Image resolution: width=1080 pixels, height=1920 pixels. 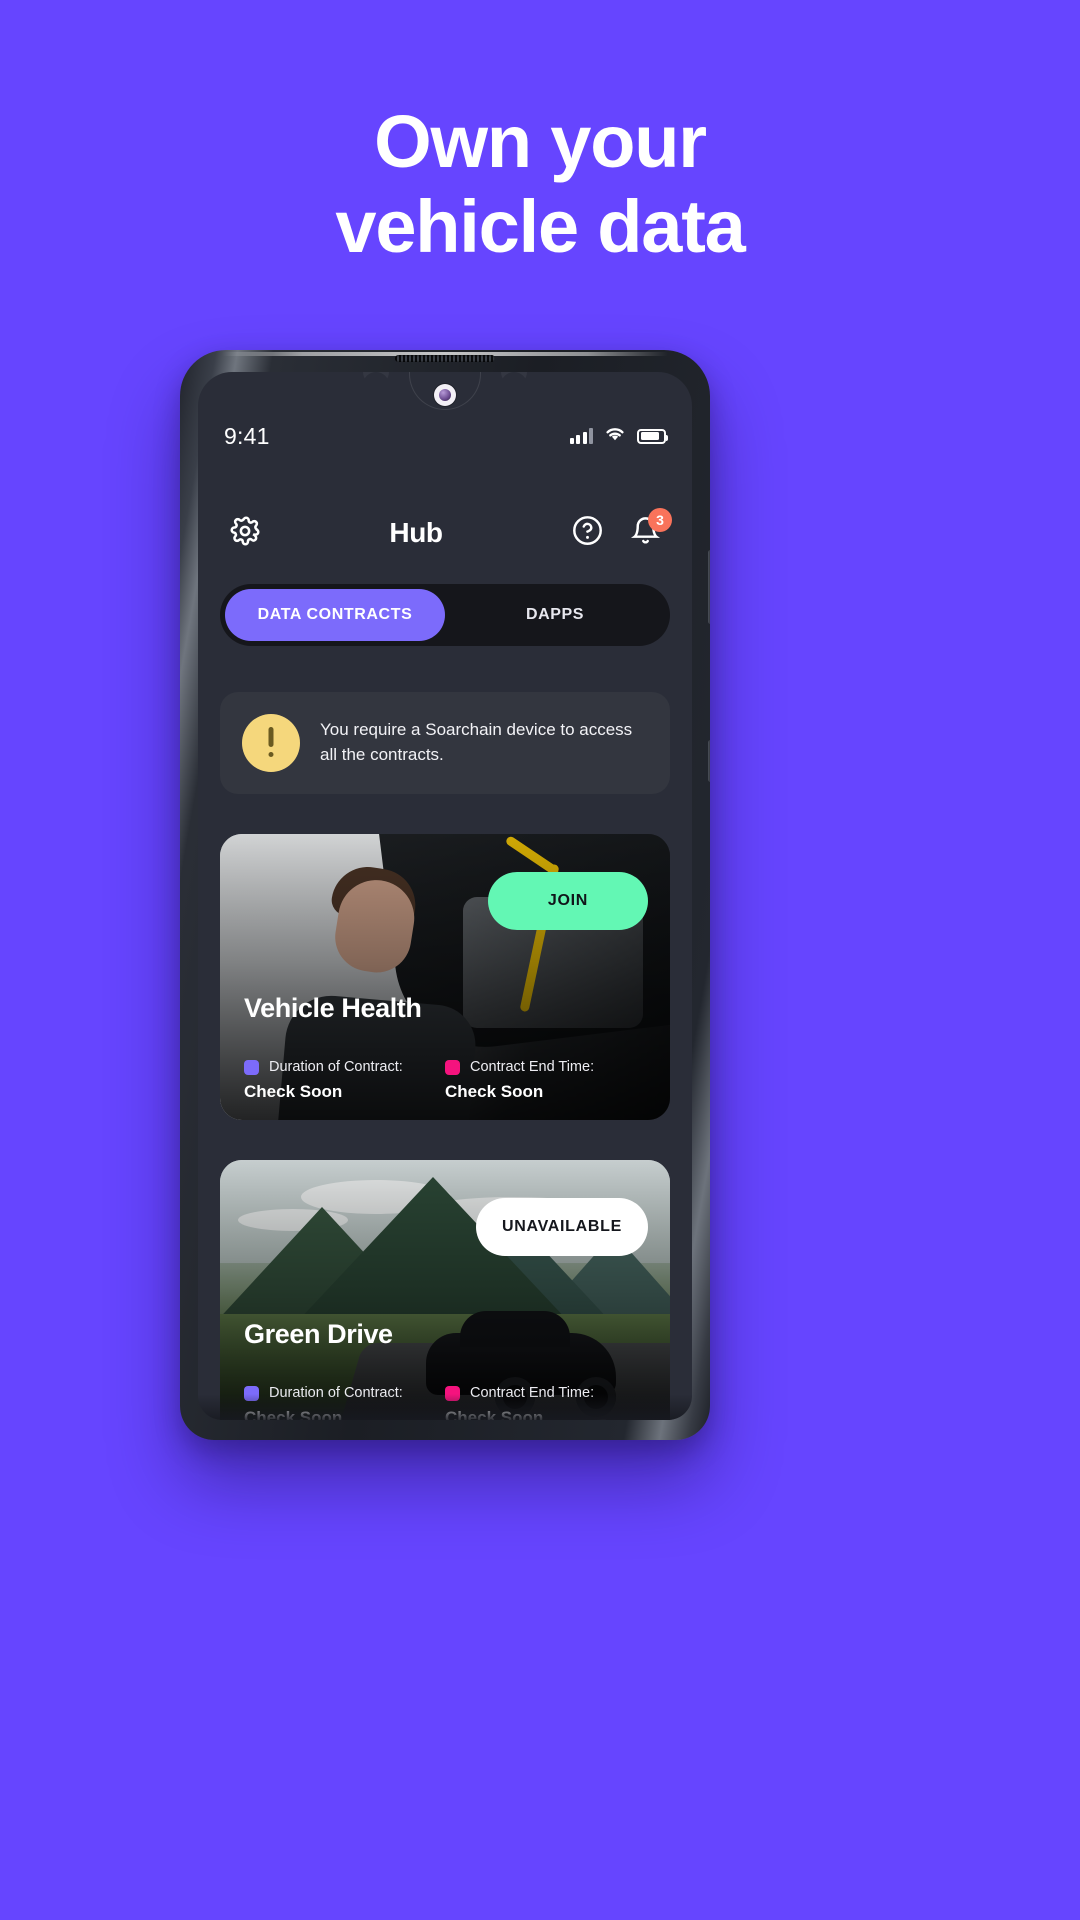 I want to click on front-camera-icon, so click(x=445, y=395).